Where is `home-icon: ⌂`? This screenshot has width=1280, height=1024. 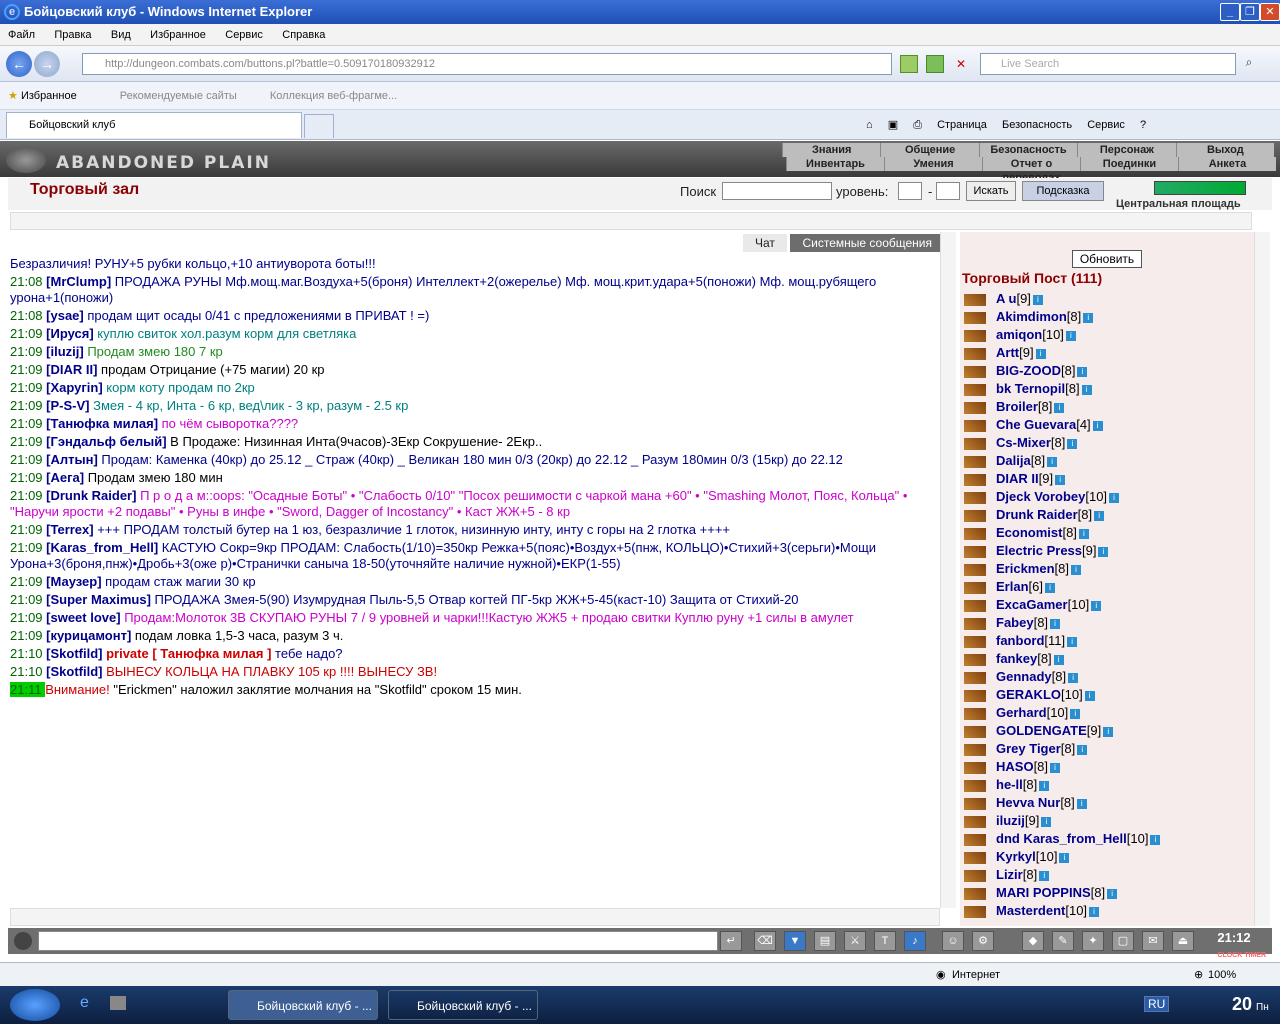
home-icon: ⌂ is located at coordinates (869, 125).